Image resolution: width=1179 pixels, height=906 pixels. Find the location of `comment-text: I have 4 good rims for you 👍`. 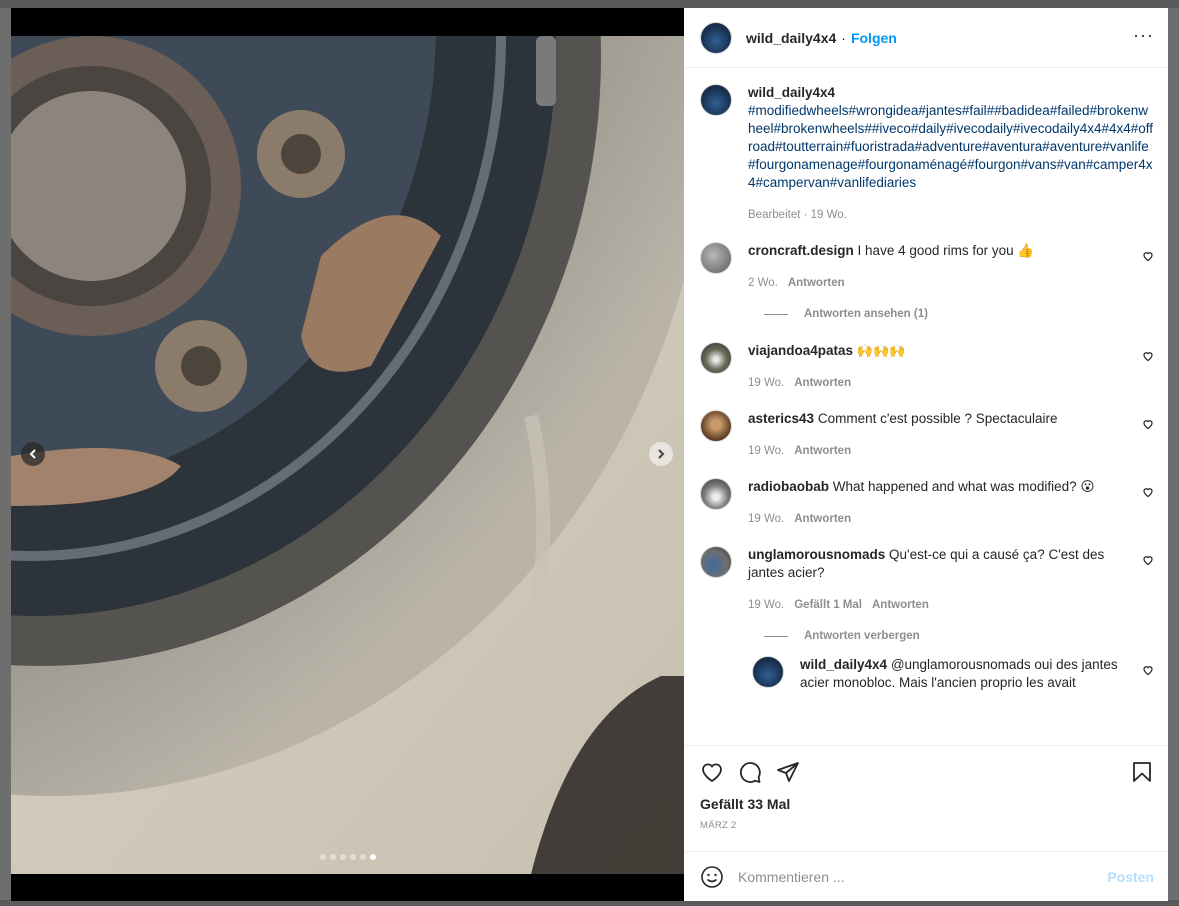

comment-text: I have 4 good rims for you 👍 is located at coordinates (946, 250).